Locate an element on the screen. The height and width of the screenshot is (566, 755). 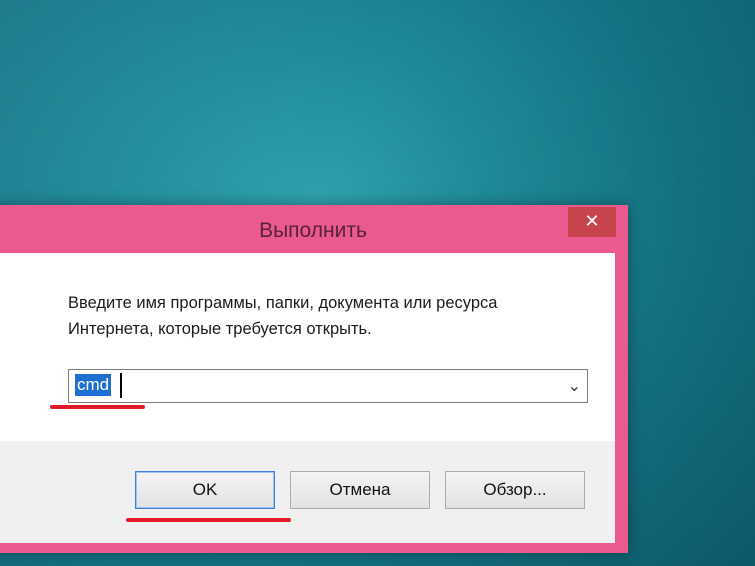
close-button: ✕ is located at coordinates (592, 222).